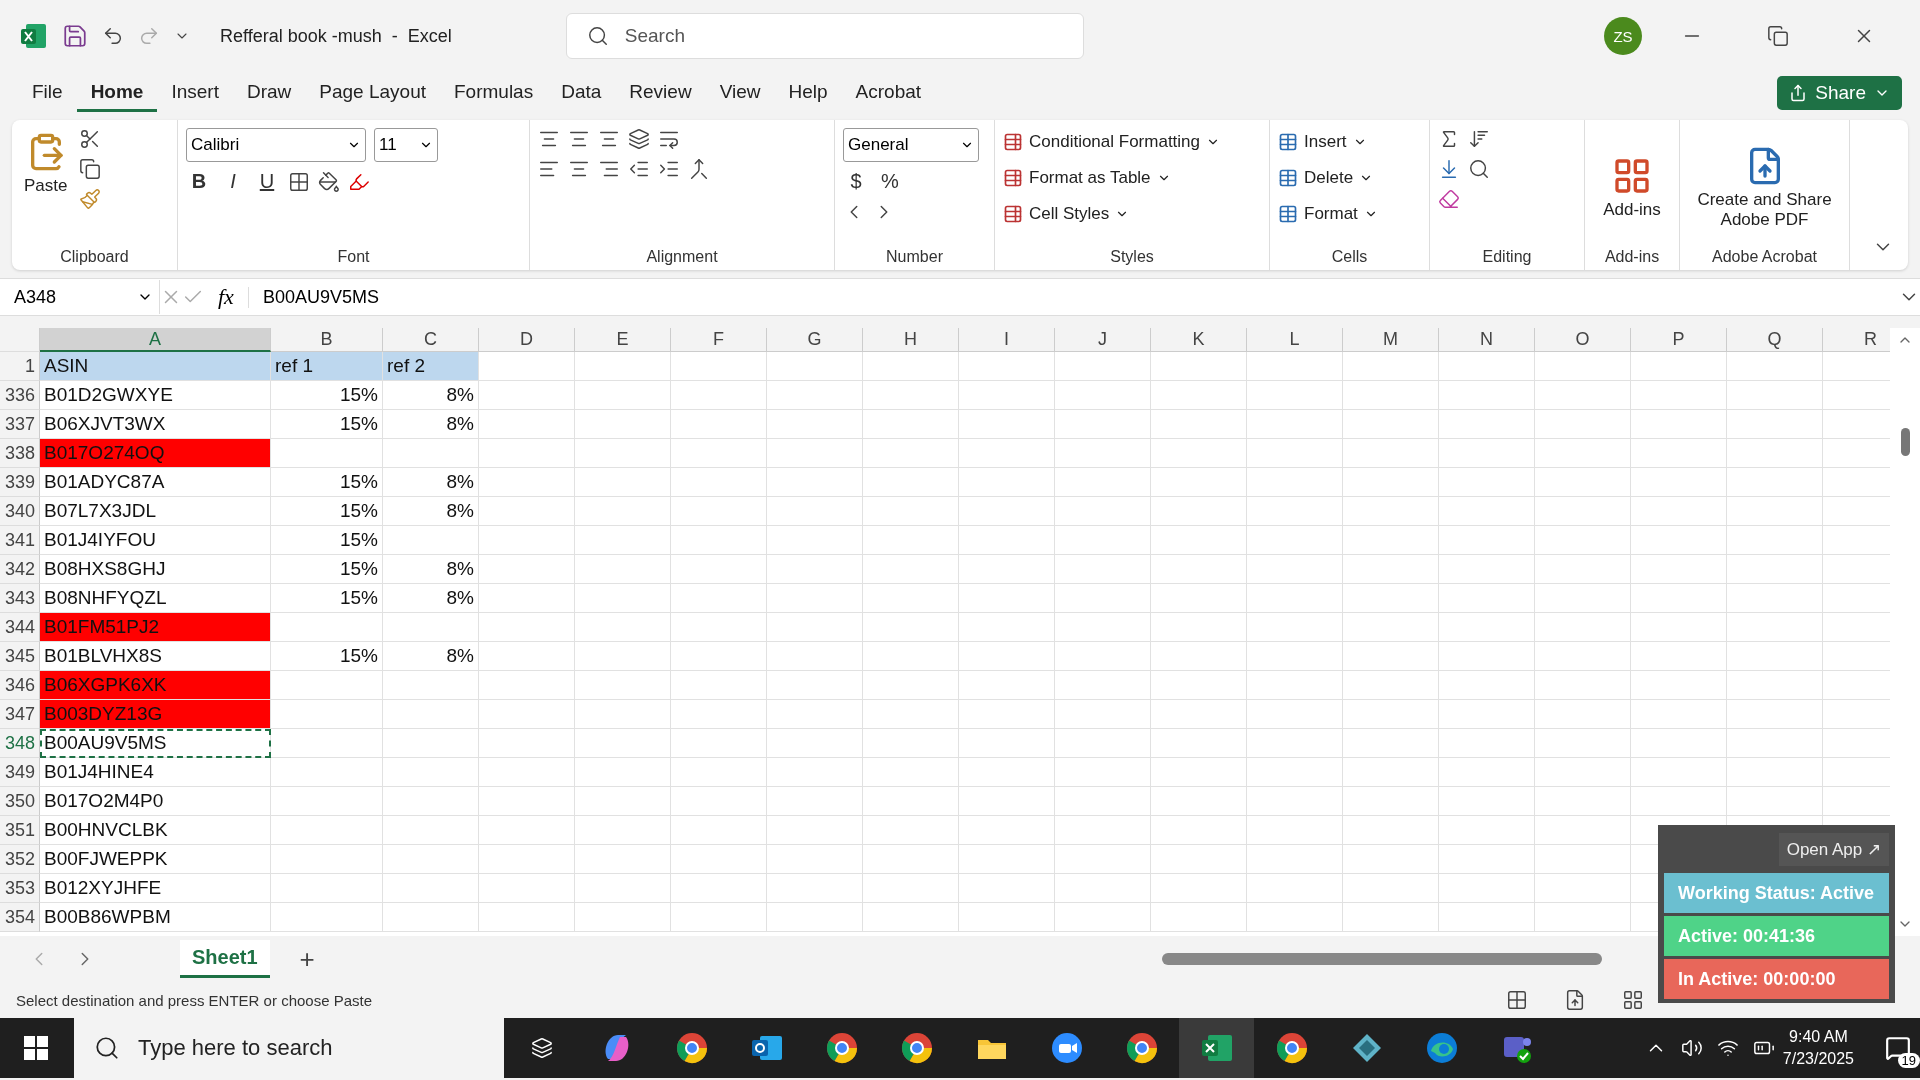  Describe the element at coordinates (808, 93) in the screenshot. I see `ribbon-tab: Help` at that location.